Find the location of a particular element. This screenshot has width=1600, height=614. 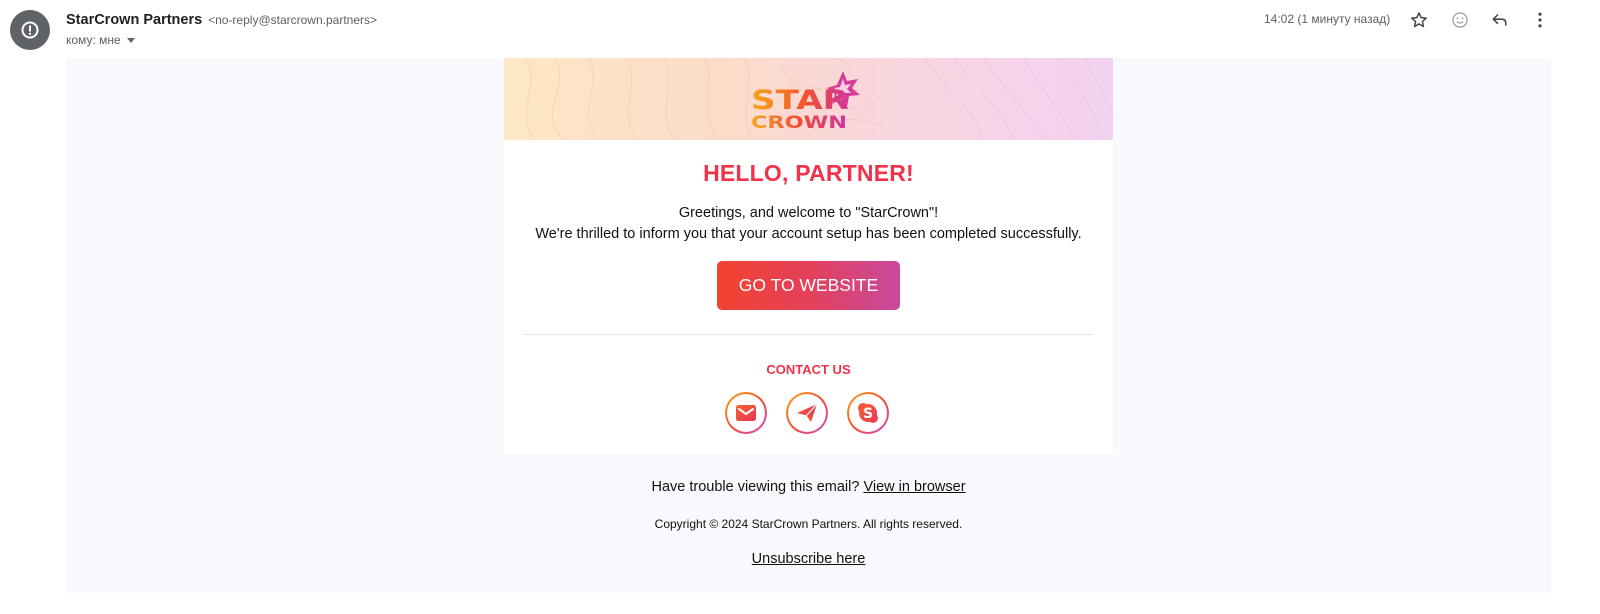

header-banner: STAR CROWN is located at coordinates (808, 99).